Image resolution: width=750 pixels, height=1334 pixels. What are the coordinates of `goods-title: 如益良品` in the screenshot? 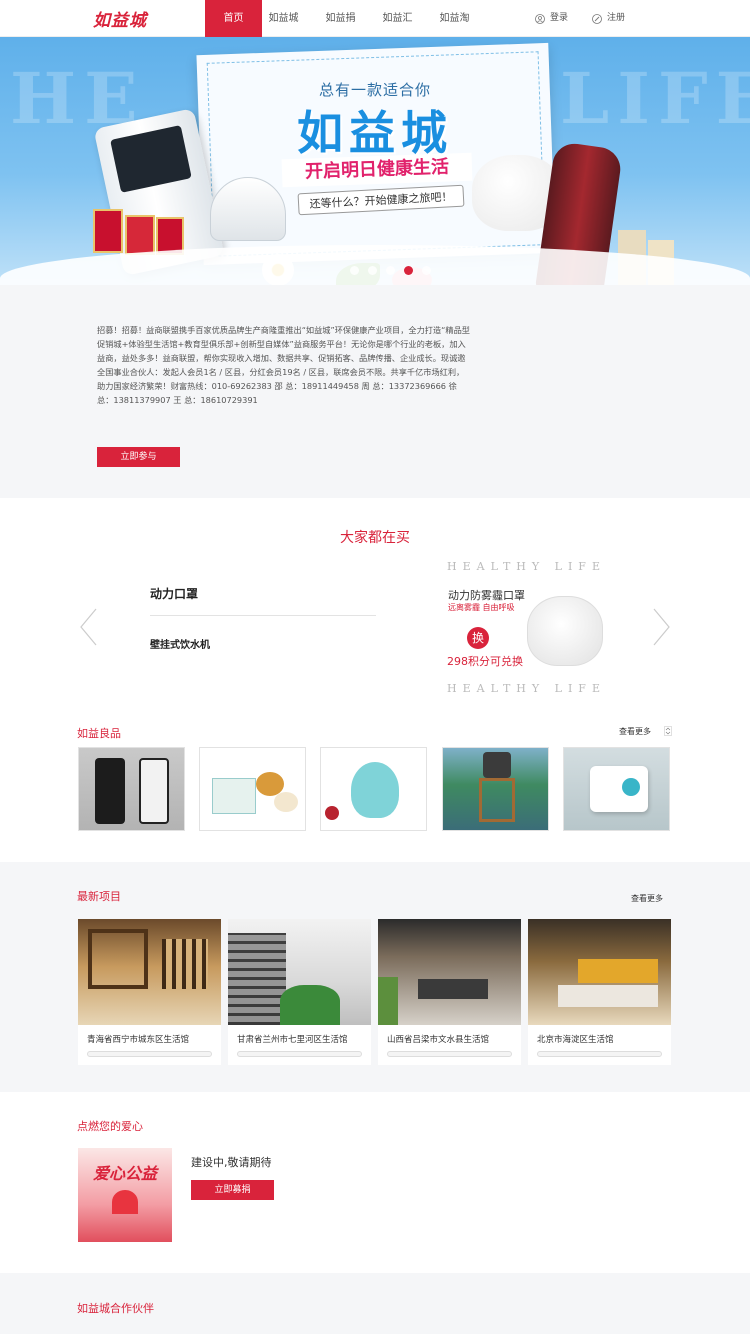 It's located at (99, 733).